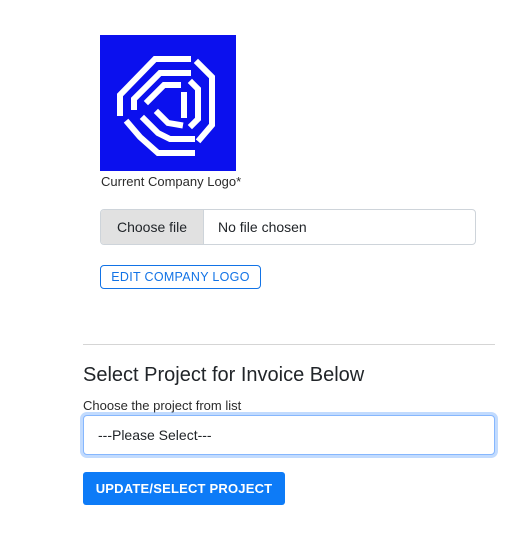 This screenshot has height=543, width=510. What do you see at coordinates (171, 181) in the screenshot?
I see `logo-caption: Current Company Logo*` at bounding box center [171, 181].